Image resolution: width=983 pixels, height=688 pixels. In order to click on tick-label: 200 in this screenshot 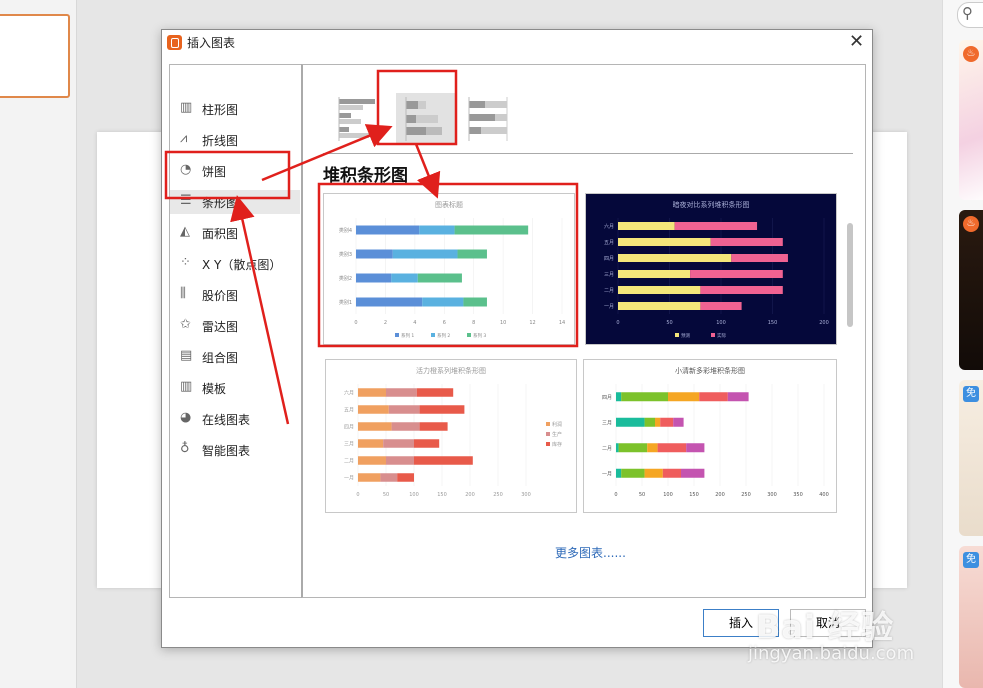, I will do `click(470, 495)`.